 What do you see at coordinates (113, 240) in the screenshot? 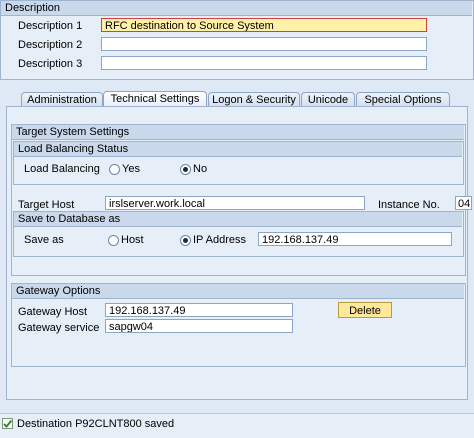
I see `save-as-host-radio` at bounding box center [113, 240].